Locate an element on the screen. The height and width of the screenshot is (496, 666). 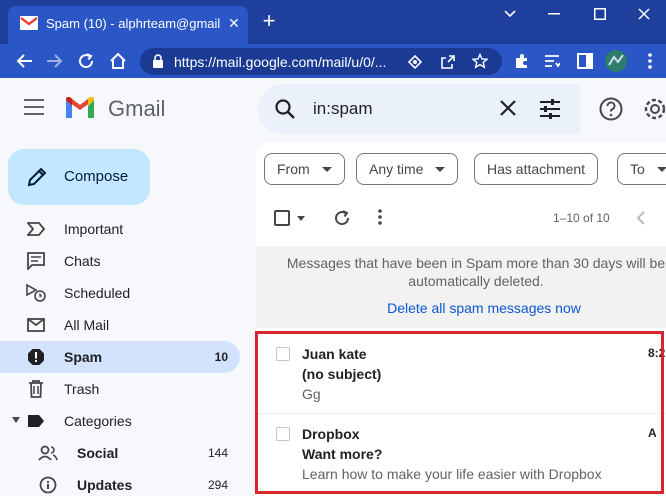
tab-title: Spam (10) - alphrteam@gmail.com is located at coordinates (133, 23).